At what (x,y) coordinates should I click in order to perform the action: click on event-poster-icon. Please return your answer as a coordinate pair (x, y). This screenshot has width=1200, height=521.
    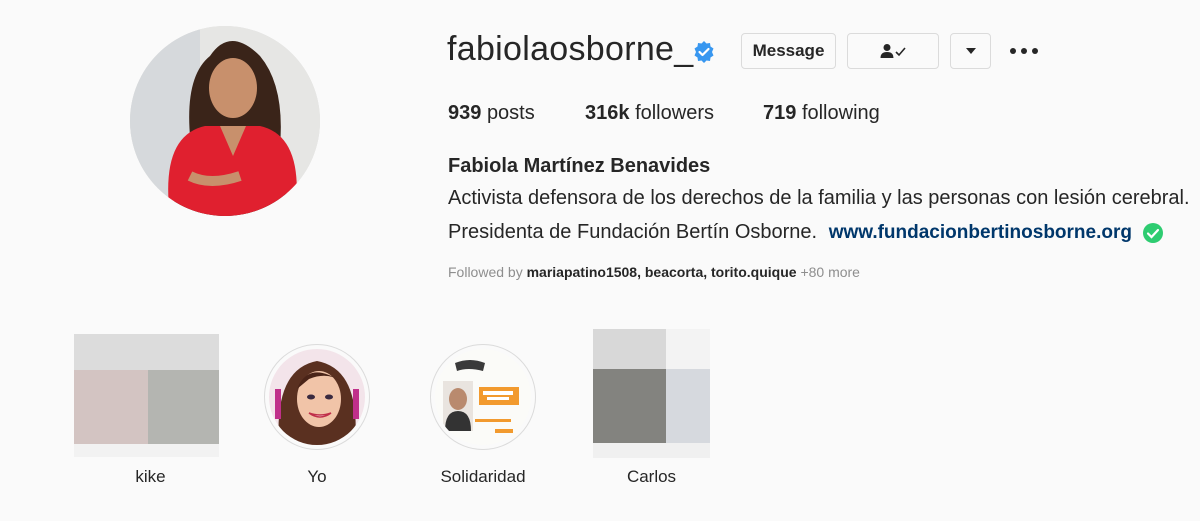
    Looking at the image, I should click on (483, 397).